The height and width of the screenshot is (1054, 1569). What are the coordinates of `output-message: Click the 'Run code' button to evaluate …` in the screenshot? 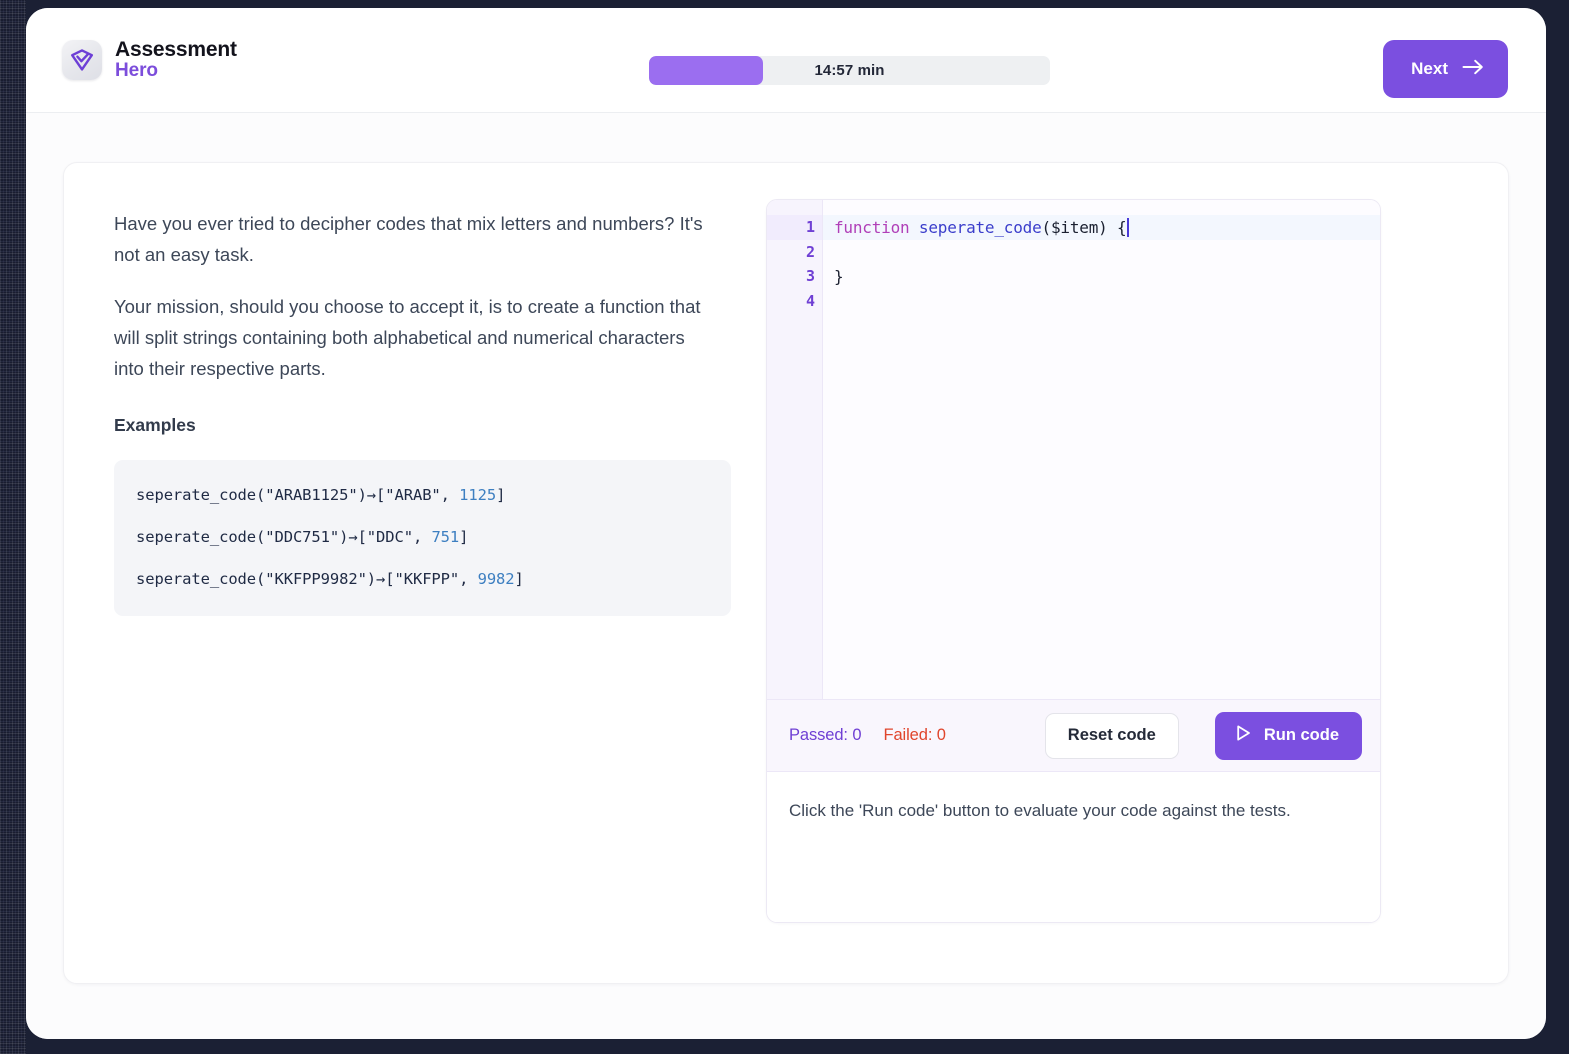 It's located at (1040, 810).